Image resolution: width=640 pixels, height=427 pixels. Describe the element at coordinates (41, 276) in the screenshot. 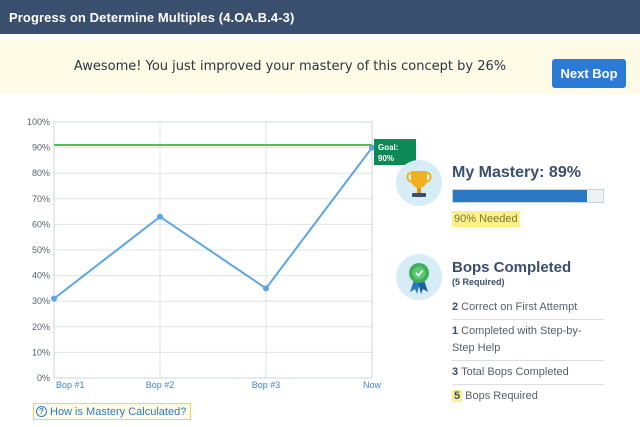

I see `y-tick-label: 40%` at that location.